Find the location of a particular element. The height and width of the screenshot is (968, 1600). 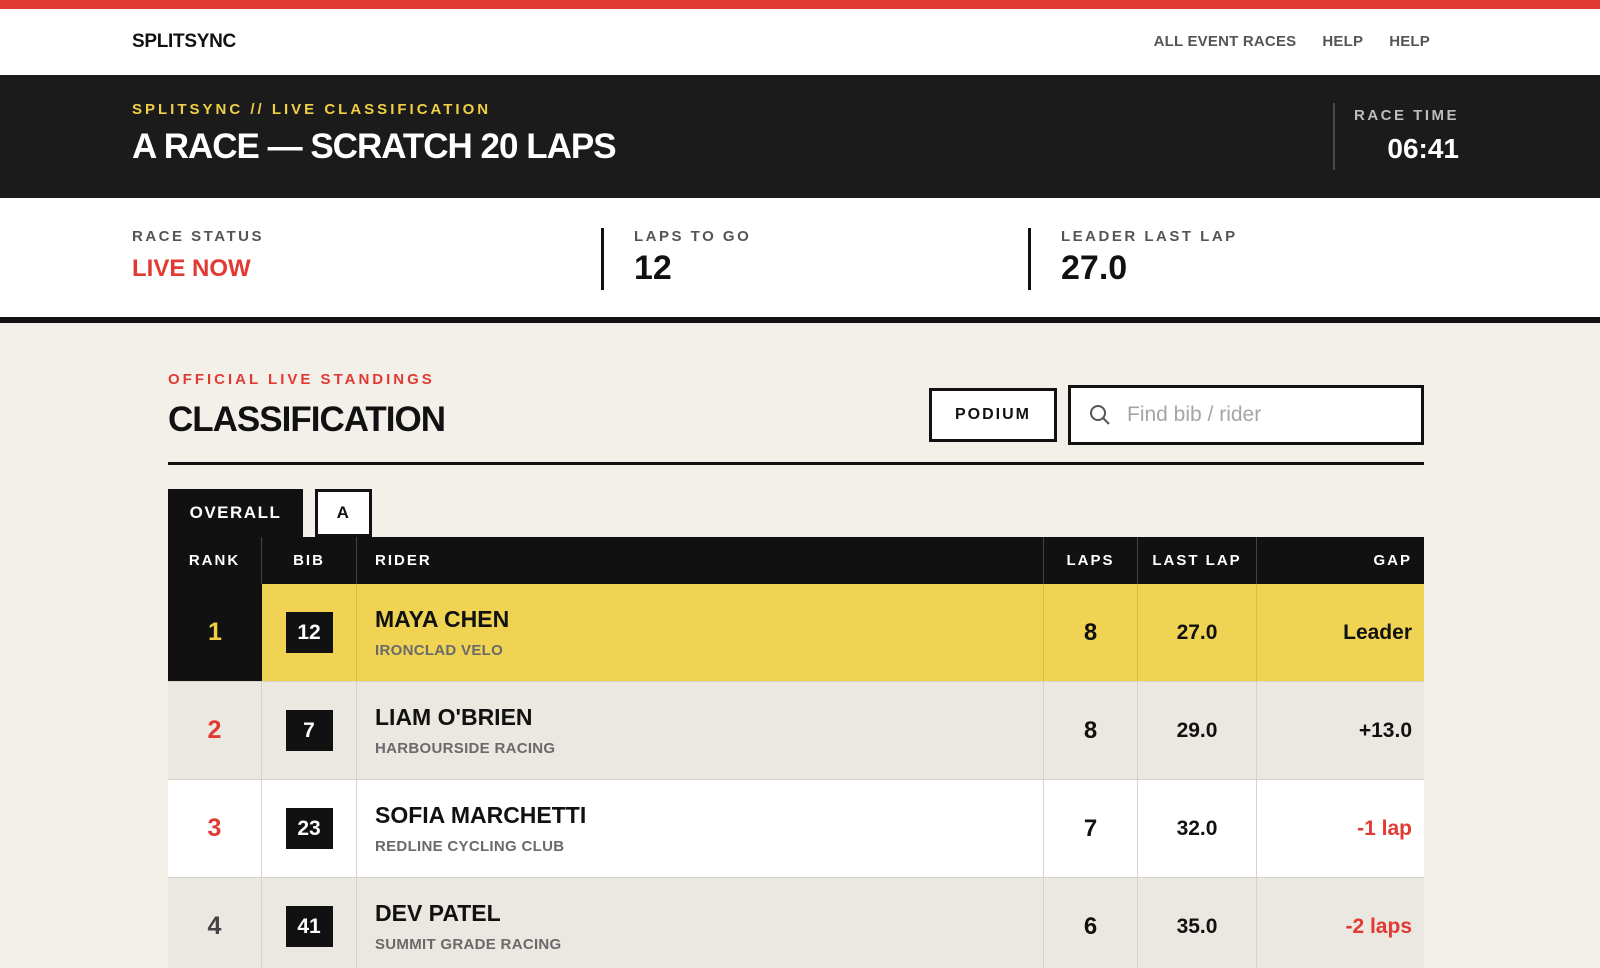

bib-badge: 12 is located at coordinates (309, 632).